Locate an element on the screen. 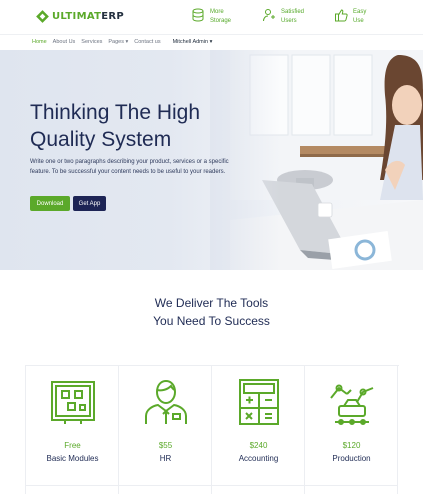 The width and height of the screenshot is (423, 494). database-icon is located at coordinates (198, 15).